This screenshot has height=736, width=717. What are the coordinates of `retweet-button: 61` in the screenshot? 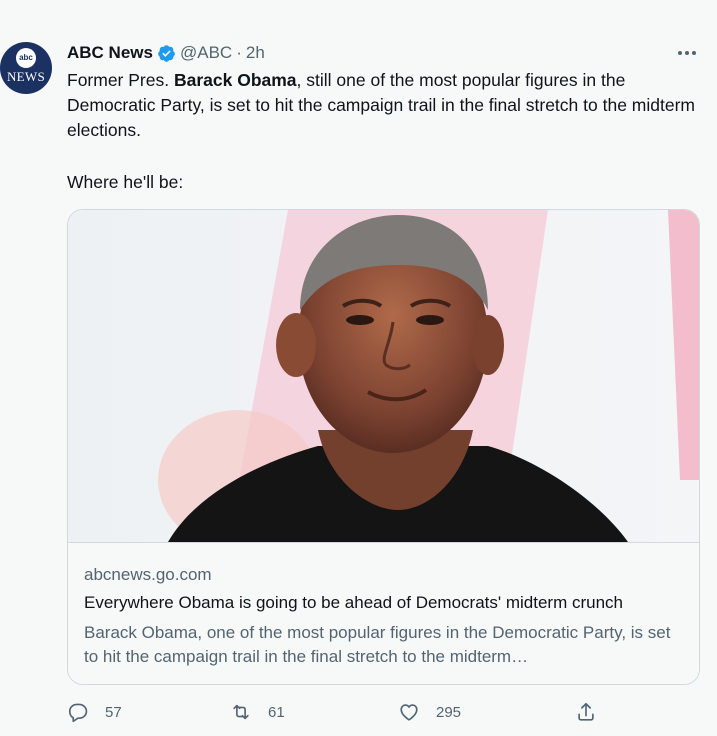 It's located at (257, 712).